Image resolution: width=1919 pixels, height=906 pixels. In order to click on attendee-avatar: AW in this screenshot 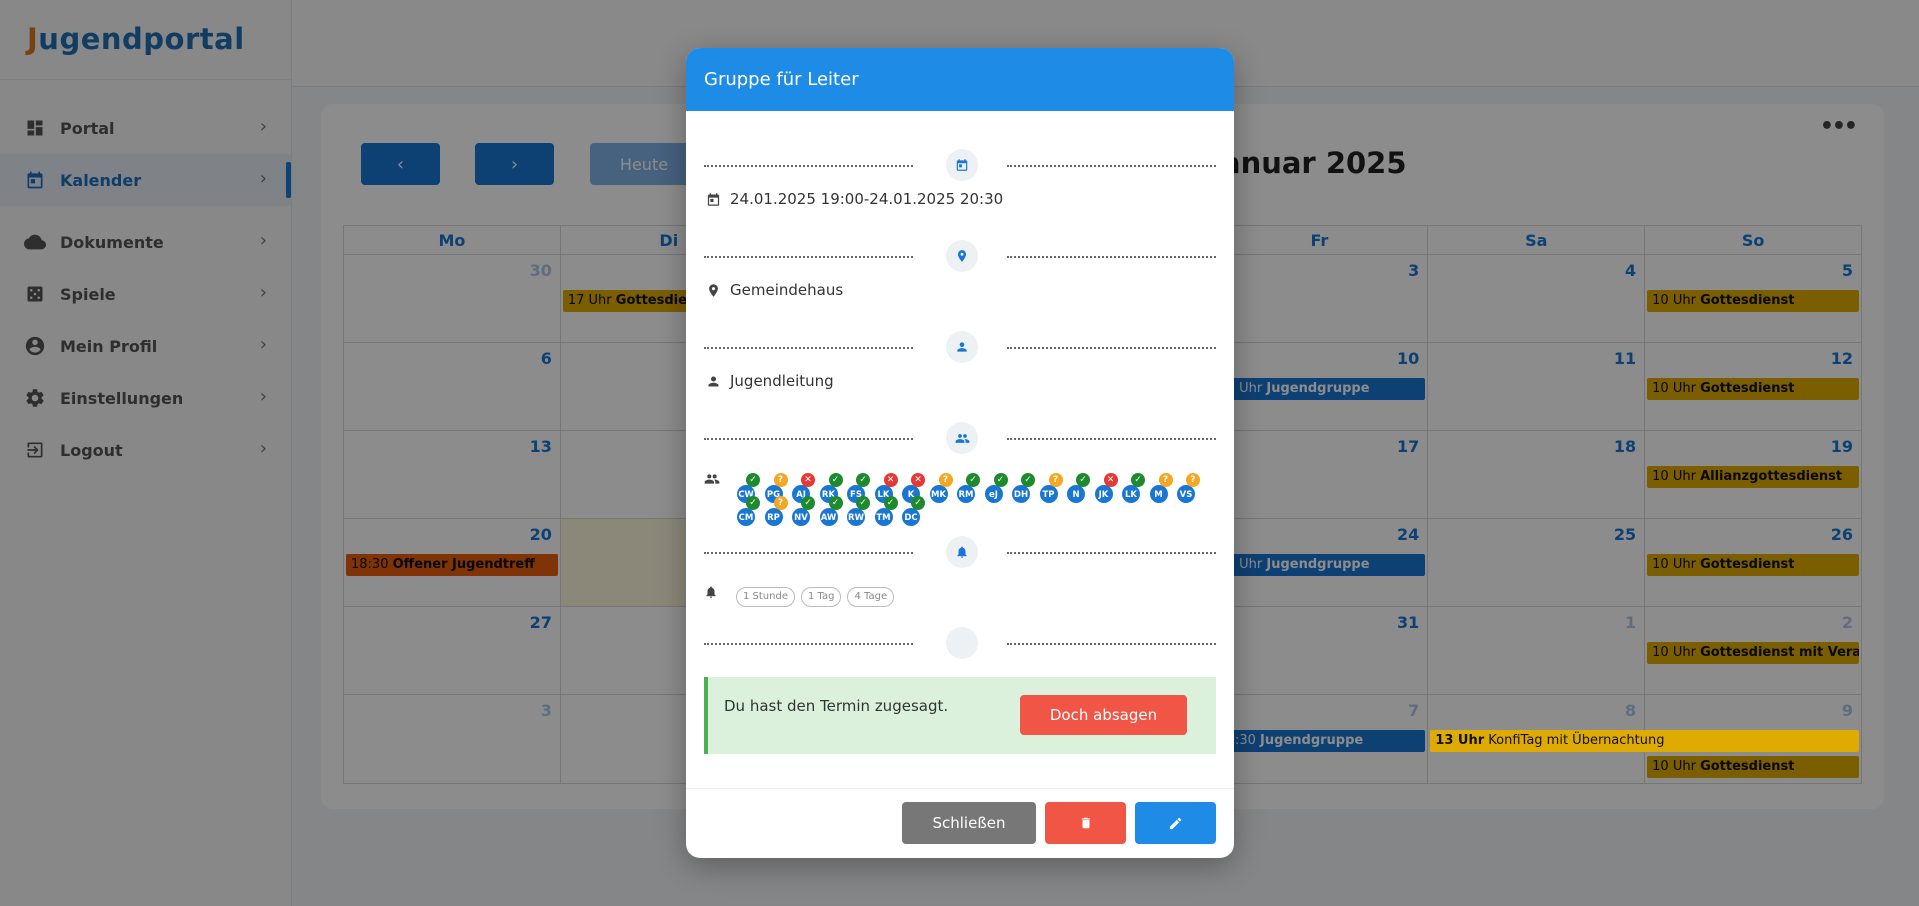, I will do `click(828, 517)`.